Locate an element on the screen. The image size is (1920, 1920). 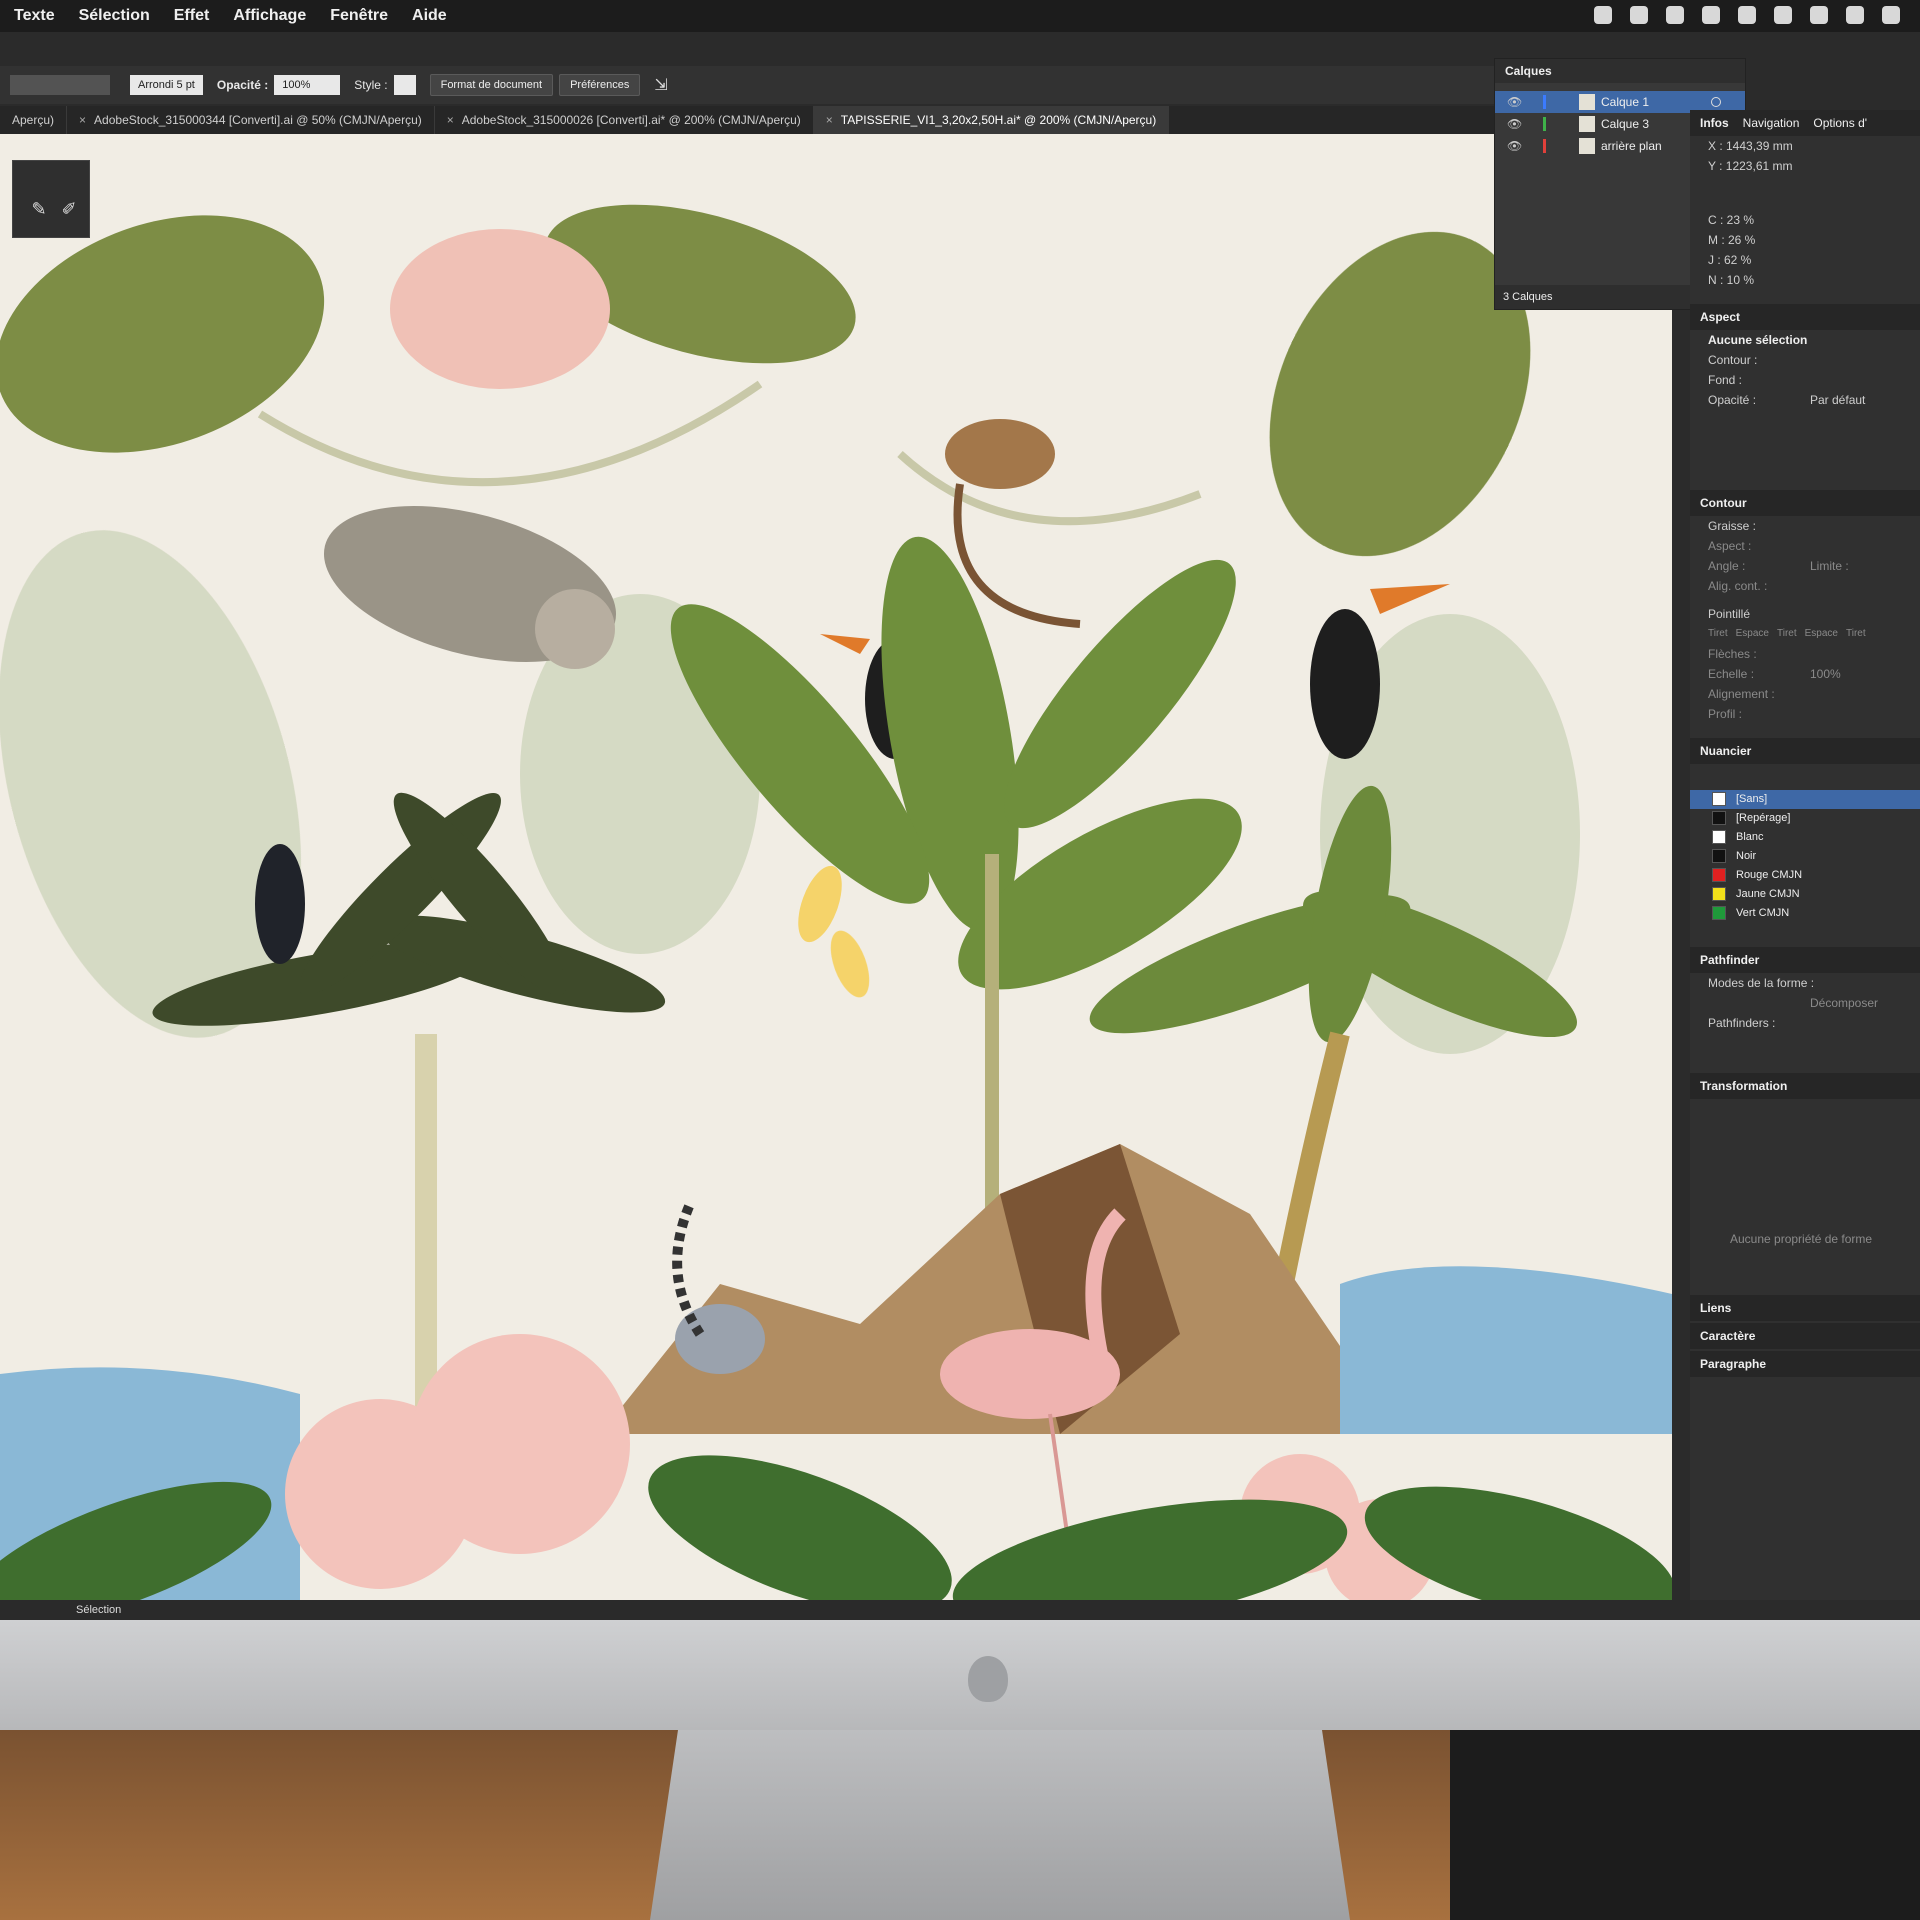
aspect-contour-row: Contour : is located at coordinates (1805, 360).